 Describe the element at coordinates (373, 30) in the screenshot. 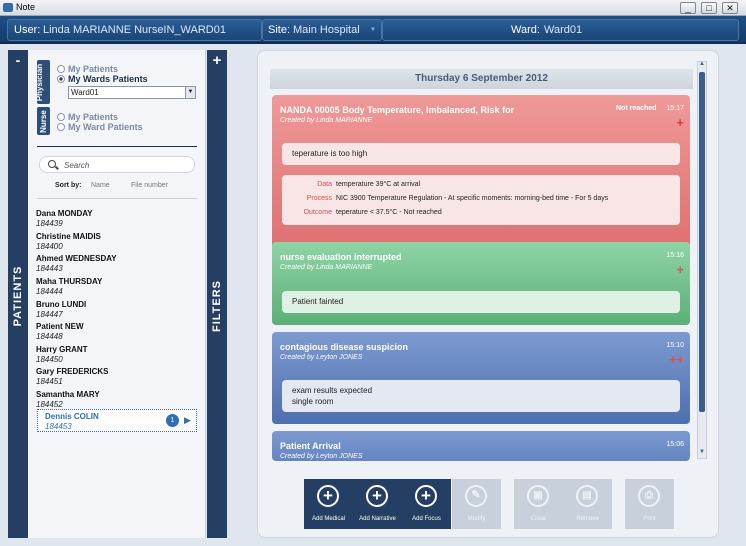

I see `site-dropdown-icon: ▼` at that location.